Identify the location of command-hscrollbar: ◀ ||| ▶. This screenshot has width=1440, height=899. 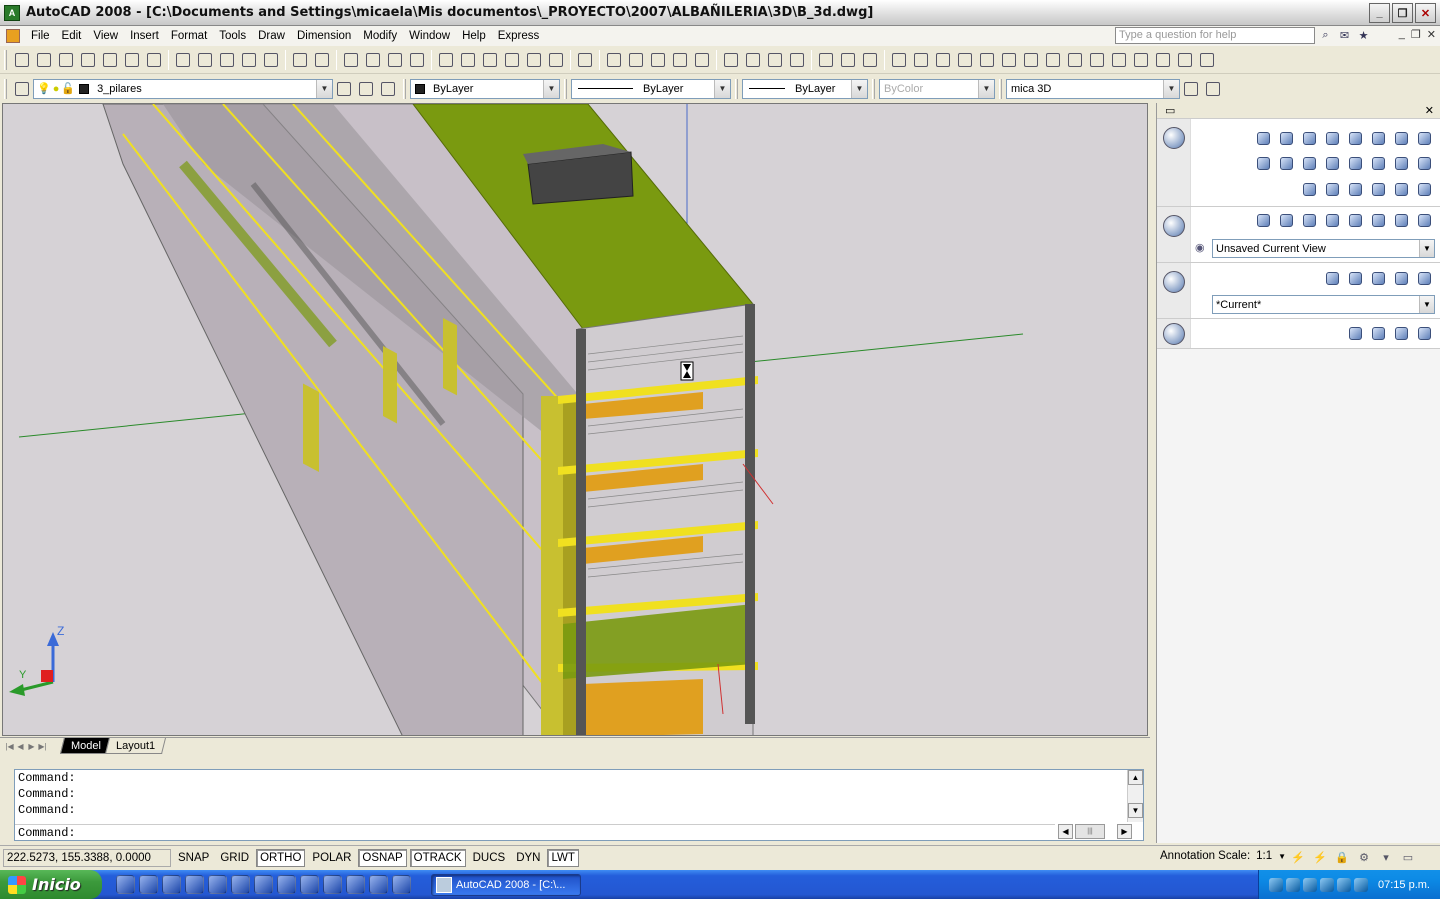
(1098, 831).